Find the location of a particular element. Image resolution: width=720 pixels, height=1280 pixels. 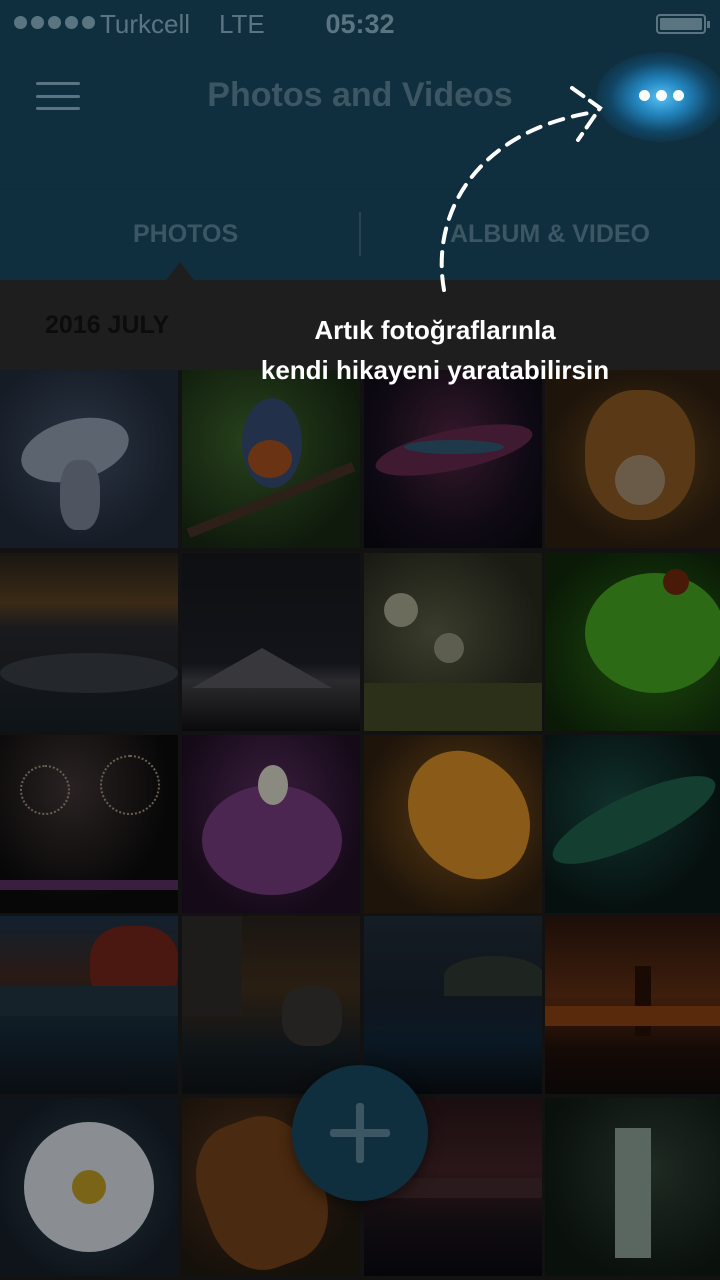

coach-mark-line-1: Artık fotoğraflarınla is located at coordinates (435, 330).